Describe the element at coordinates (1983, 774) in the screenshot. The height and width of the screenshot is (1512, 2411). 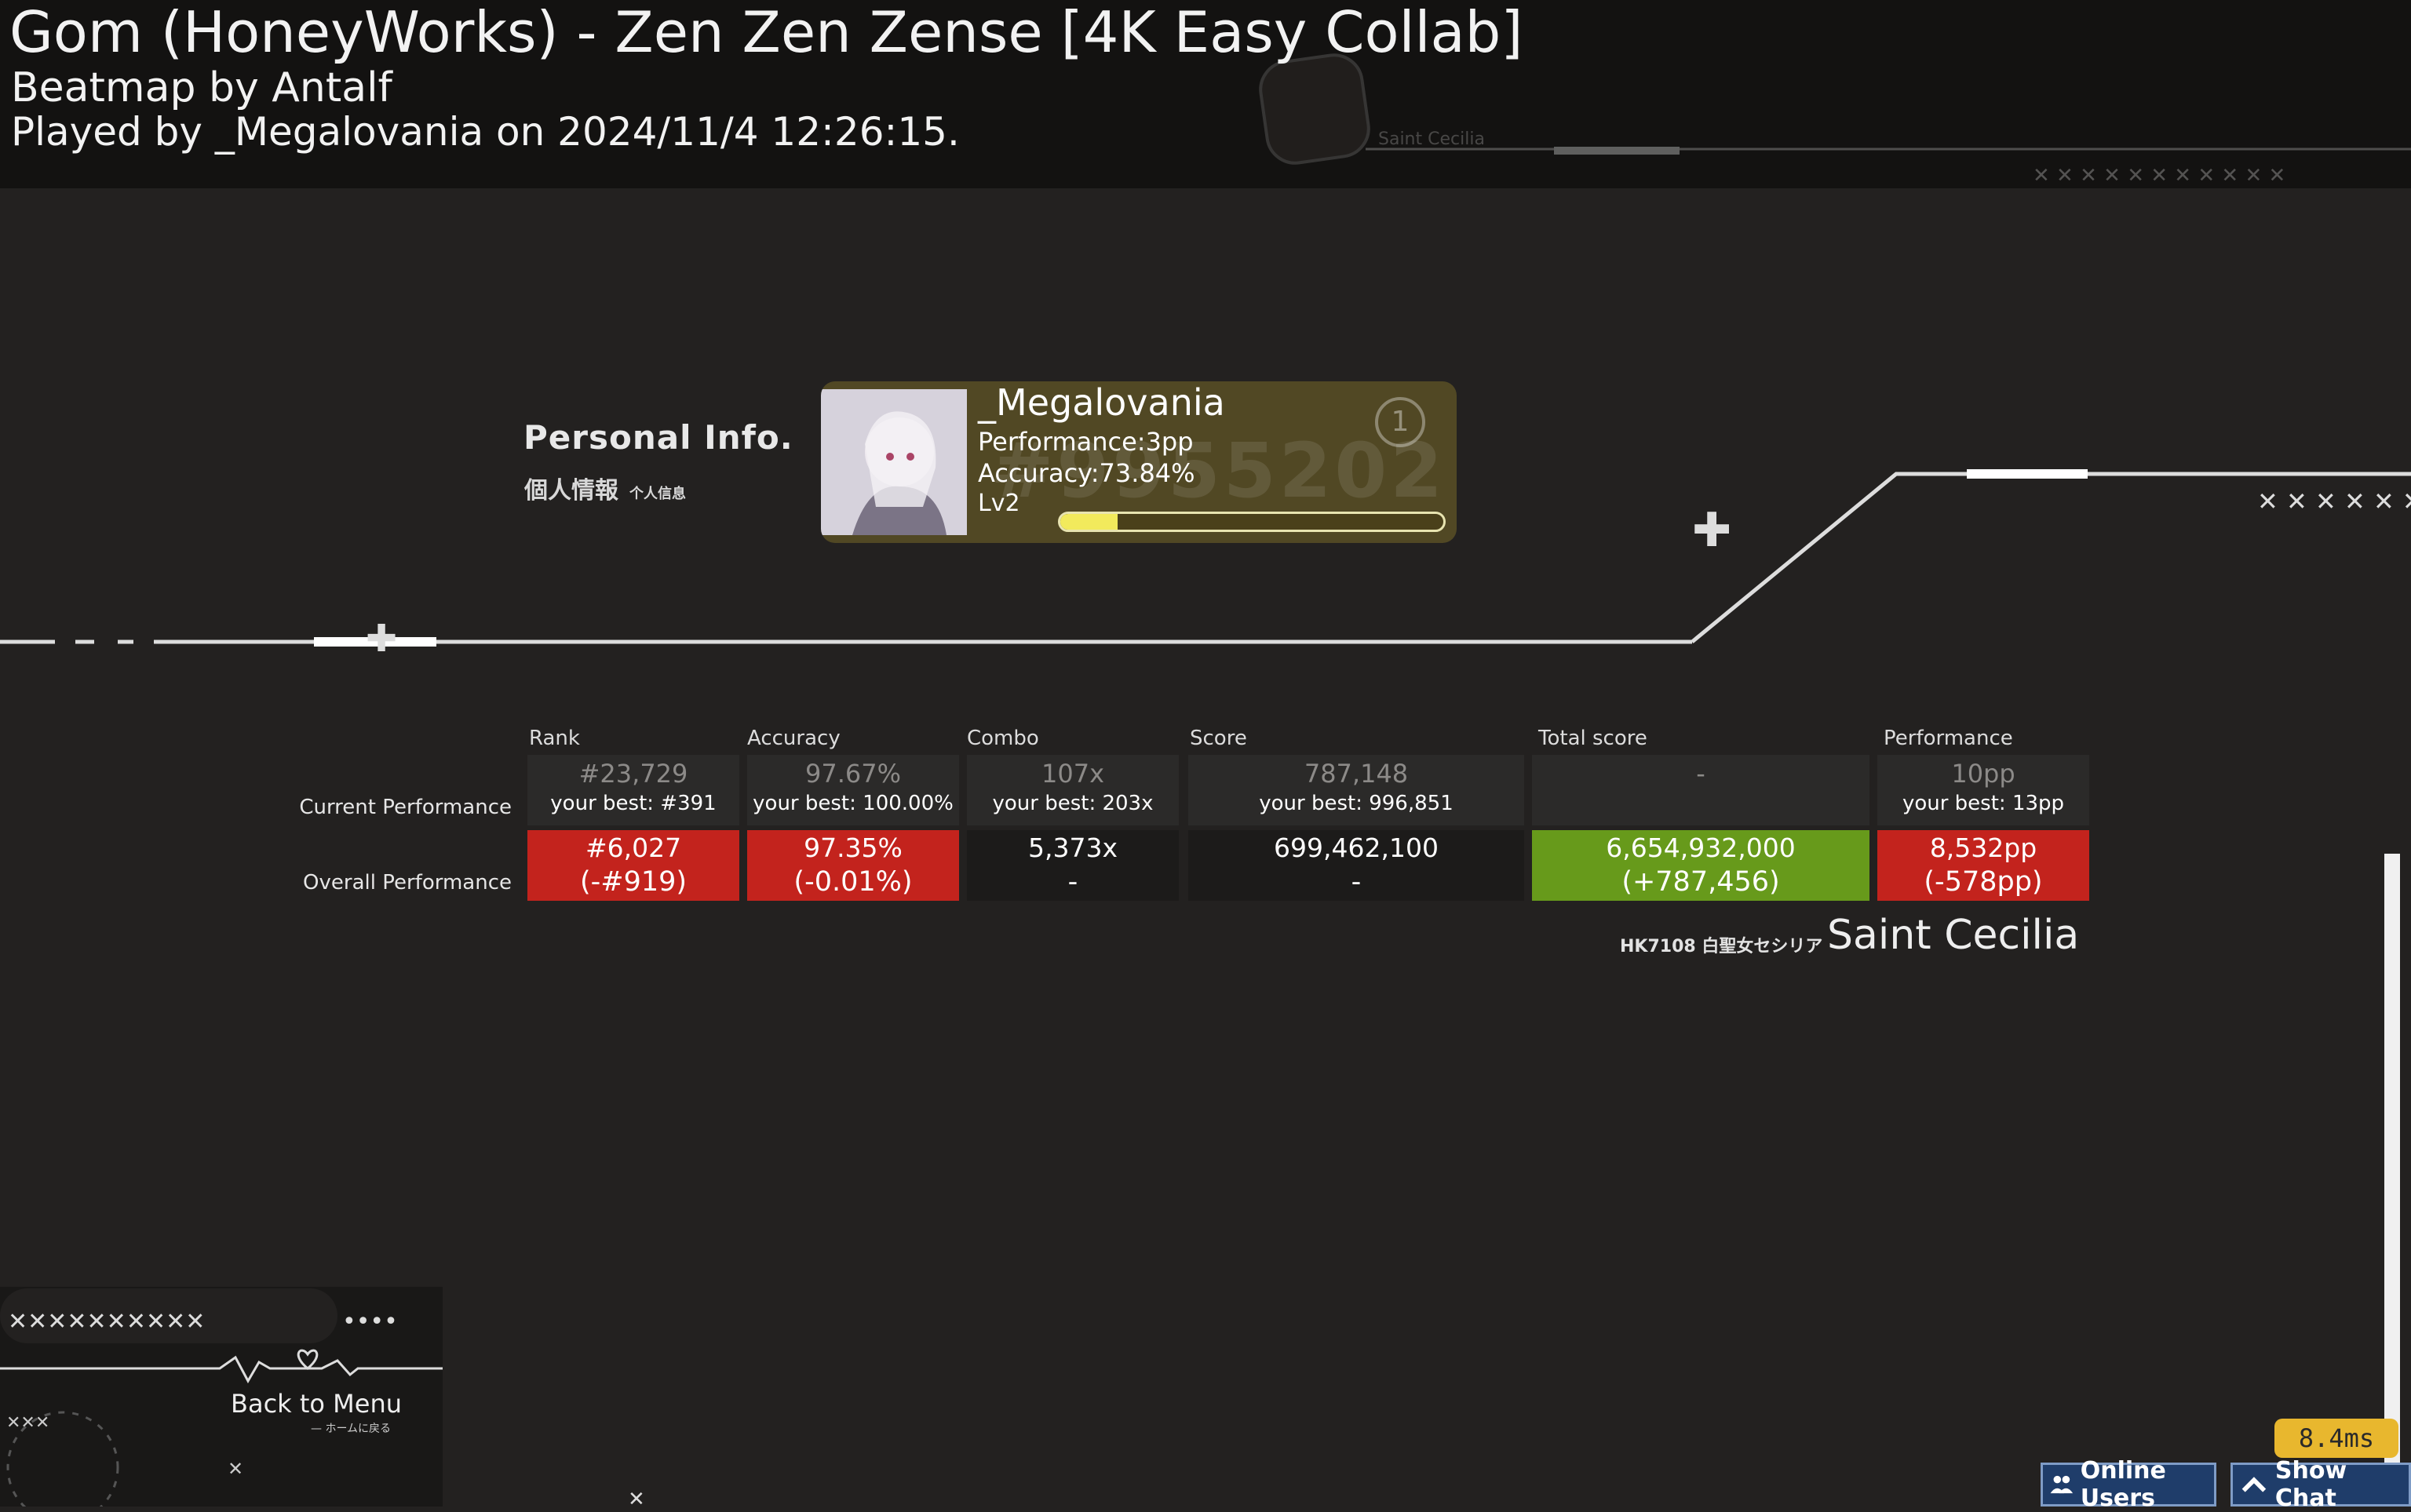
I see `performance-current: 10pp` at that location.